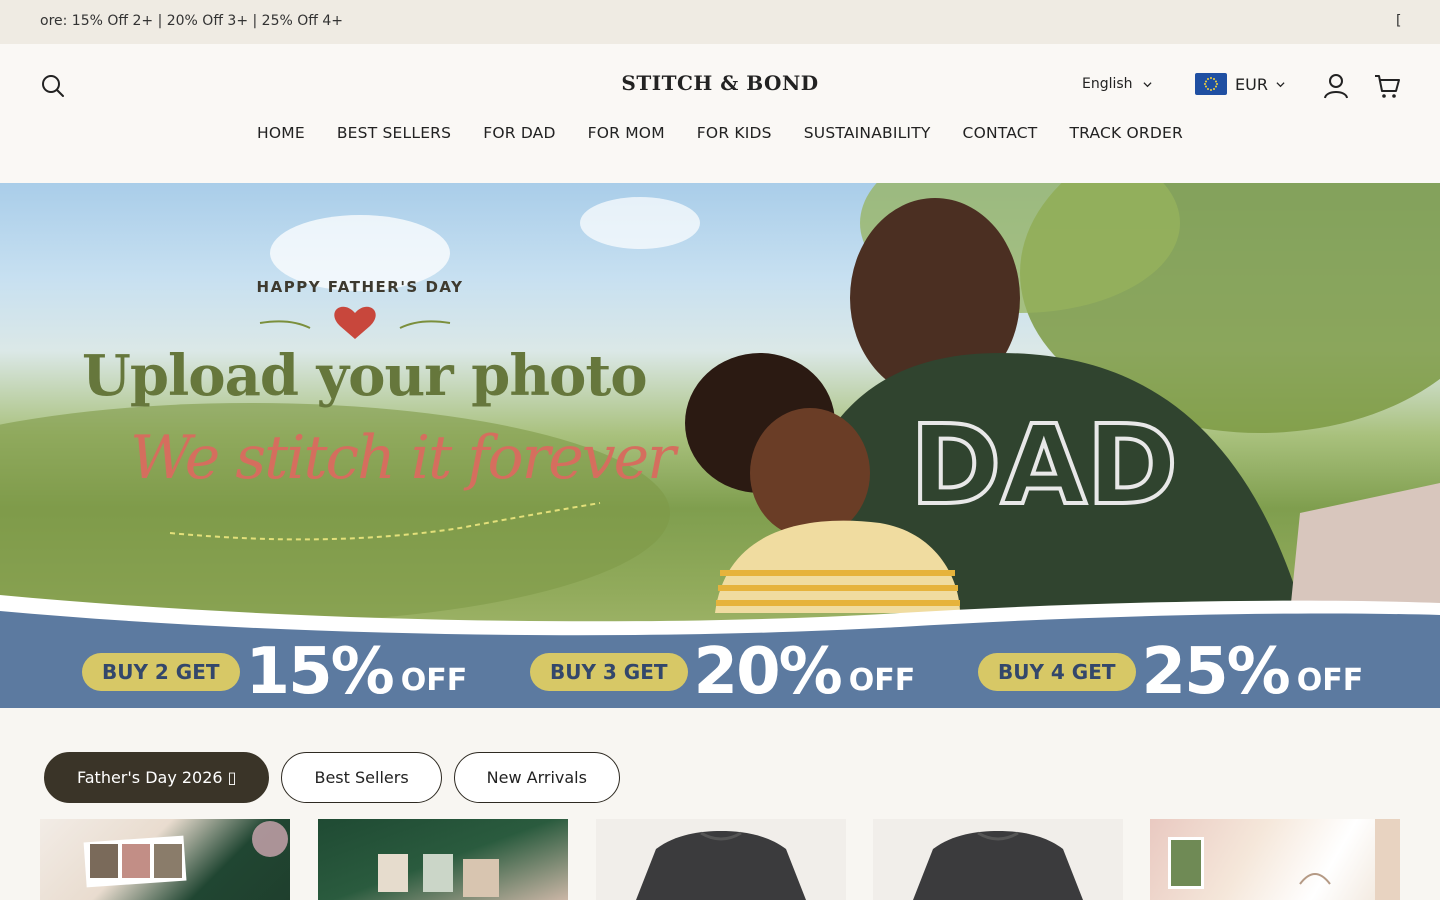 This screenshot has height=900, width=1440. What do you see at coordinates (626, 133) in the screenshot?
I see `nav-item-for-mom: FOR MOM` at bounding box center [626, 133].